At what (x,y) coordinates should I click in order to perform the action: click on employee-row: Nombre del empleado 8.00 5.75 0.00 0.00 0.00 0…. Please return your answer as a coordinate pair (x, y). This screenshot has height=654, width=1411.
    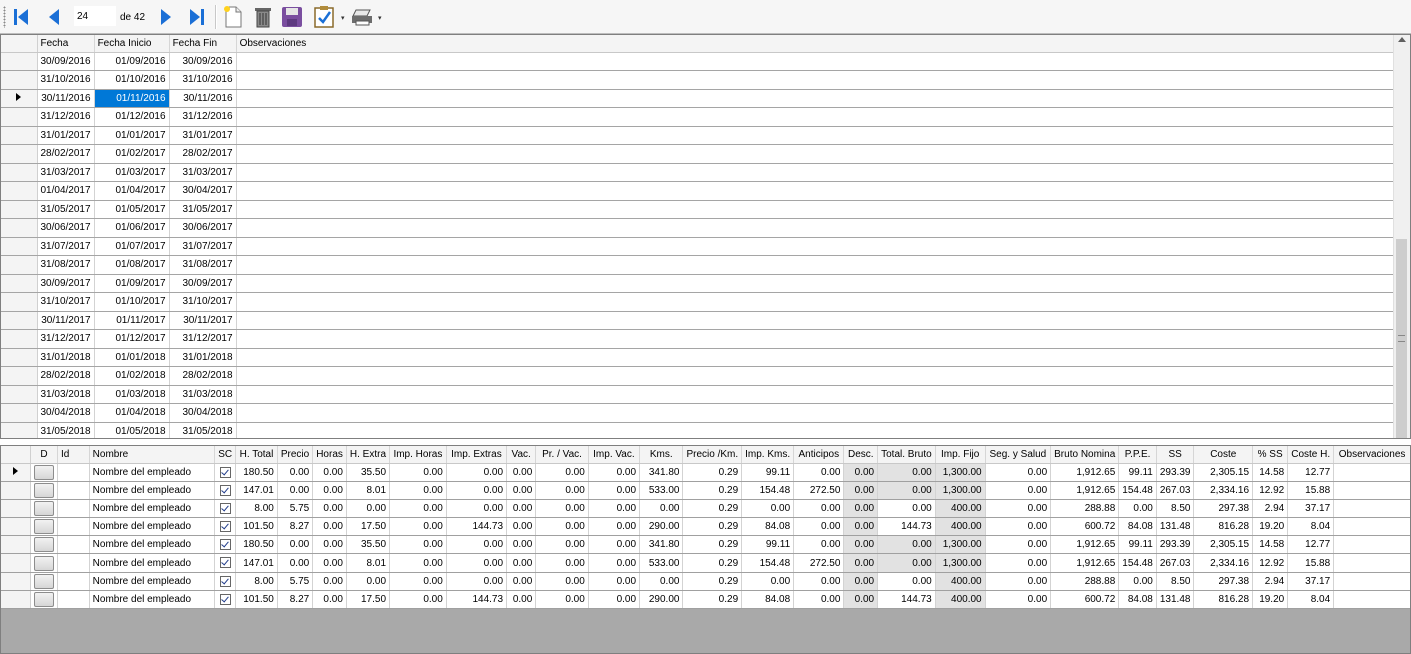
    Looking at the image, I should click on (705, 509).